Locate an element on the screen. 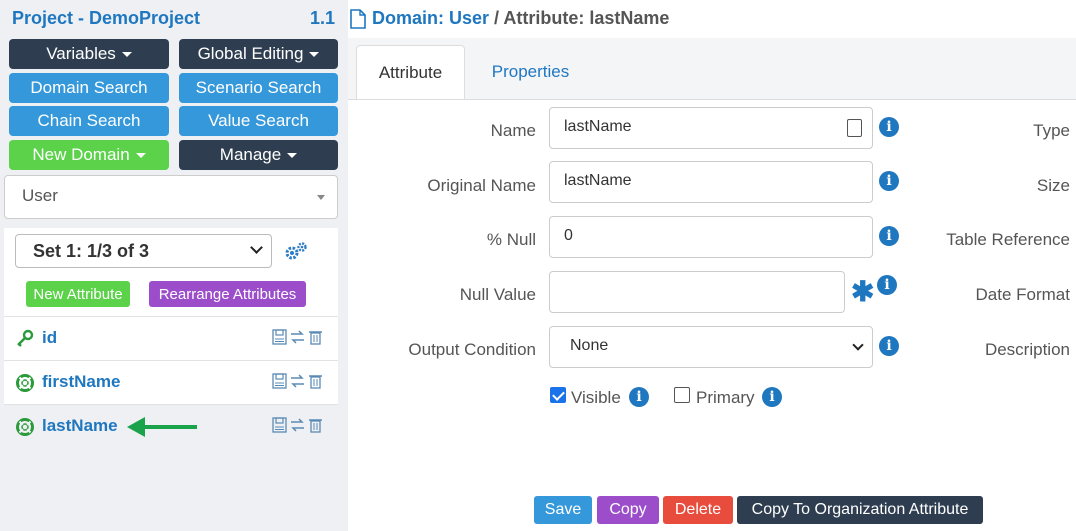 Image resolution: width=1076 pixels, height=531 pixels. new-attribute-button: New Attribute is located at coordinates (78, 294).